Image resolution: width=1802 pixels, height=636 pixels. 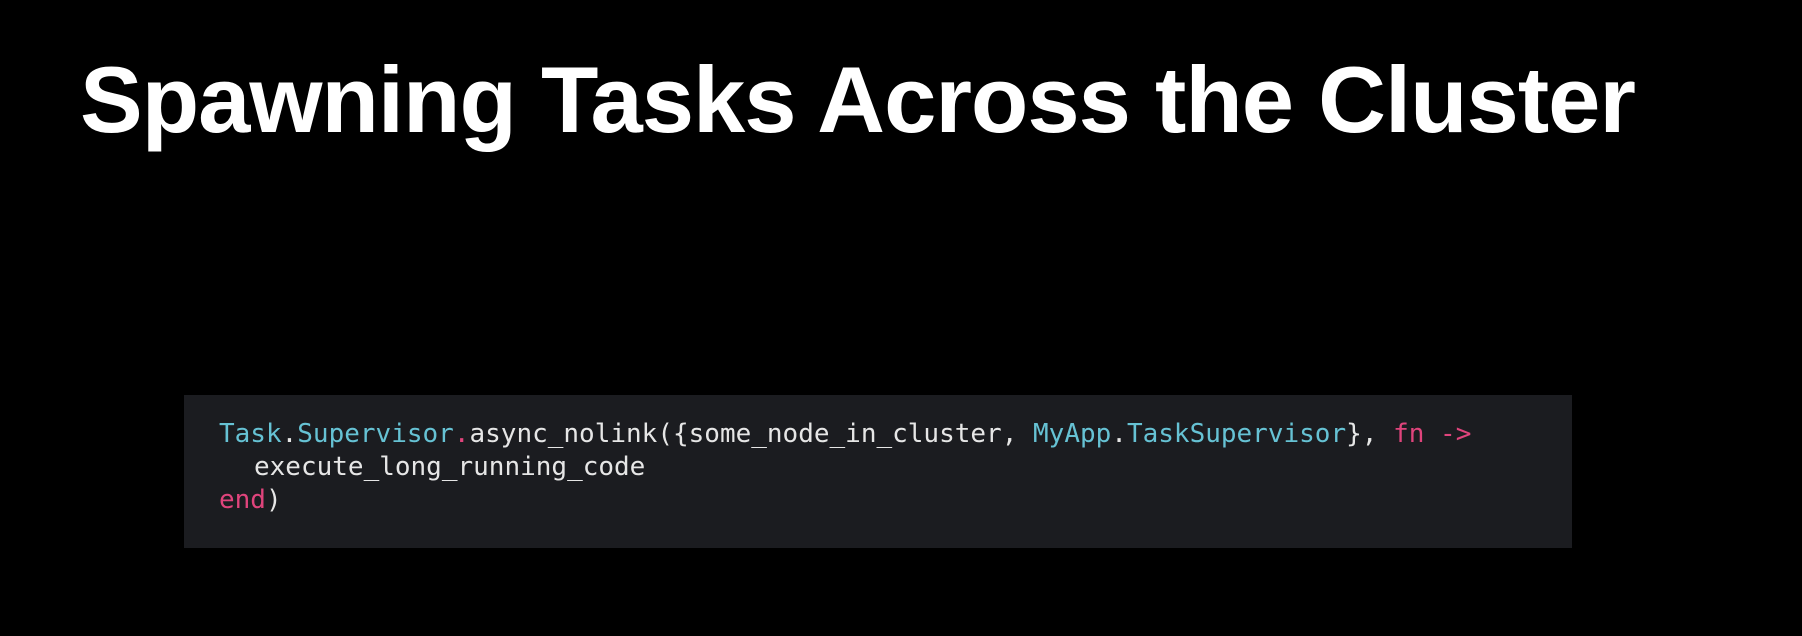 What do you see at coordinates (751, 434) in the screenshot?
I see `code-token-function: async_nolink({some_node_in_cluster,` at bounding box center [751, 434].